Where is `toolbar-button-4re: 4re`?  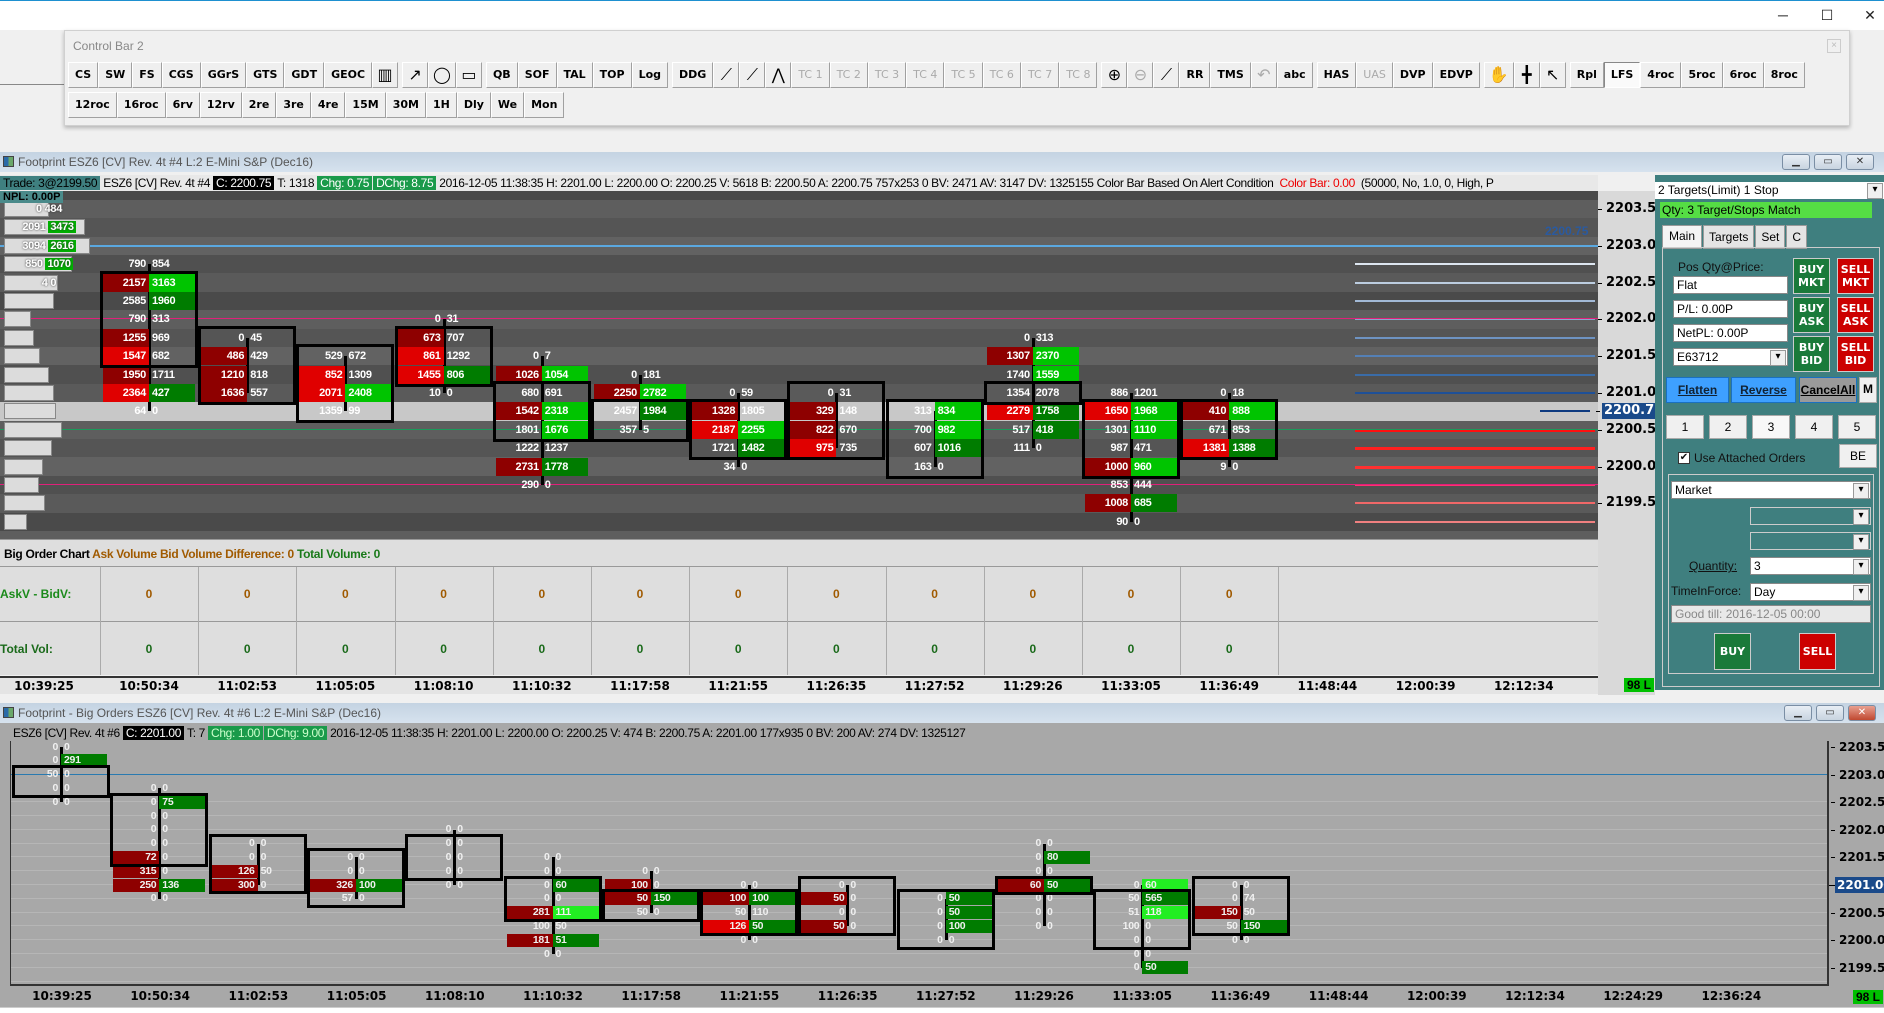 toolbar-button-4re: 4re is located at coordinates (328, 105).